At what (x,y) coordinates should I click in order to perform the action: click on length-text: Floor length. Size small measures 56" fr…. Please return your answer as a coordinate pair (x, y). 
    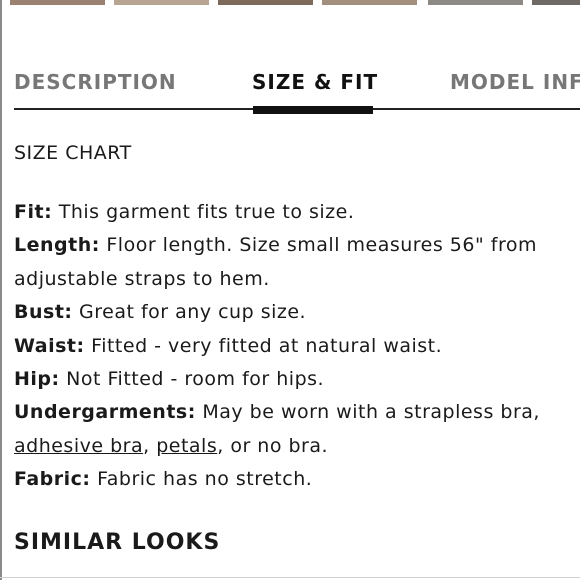
    Looking at the image, I should click on (318, 245).